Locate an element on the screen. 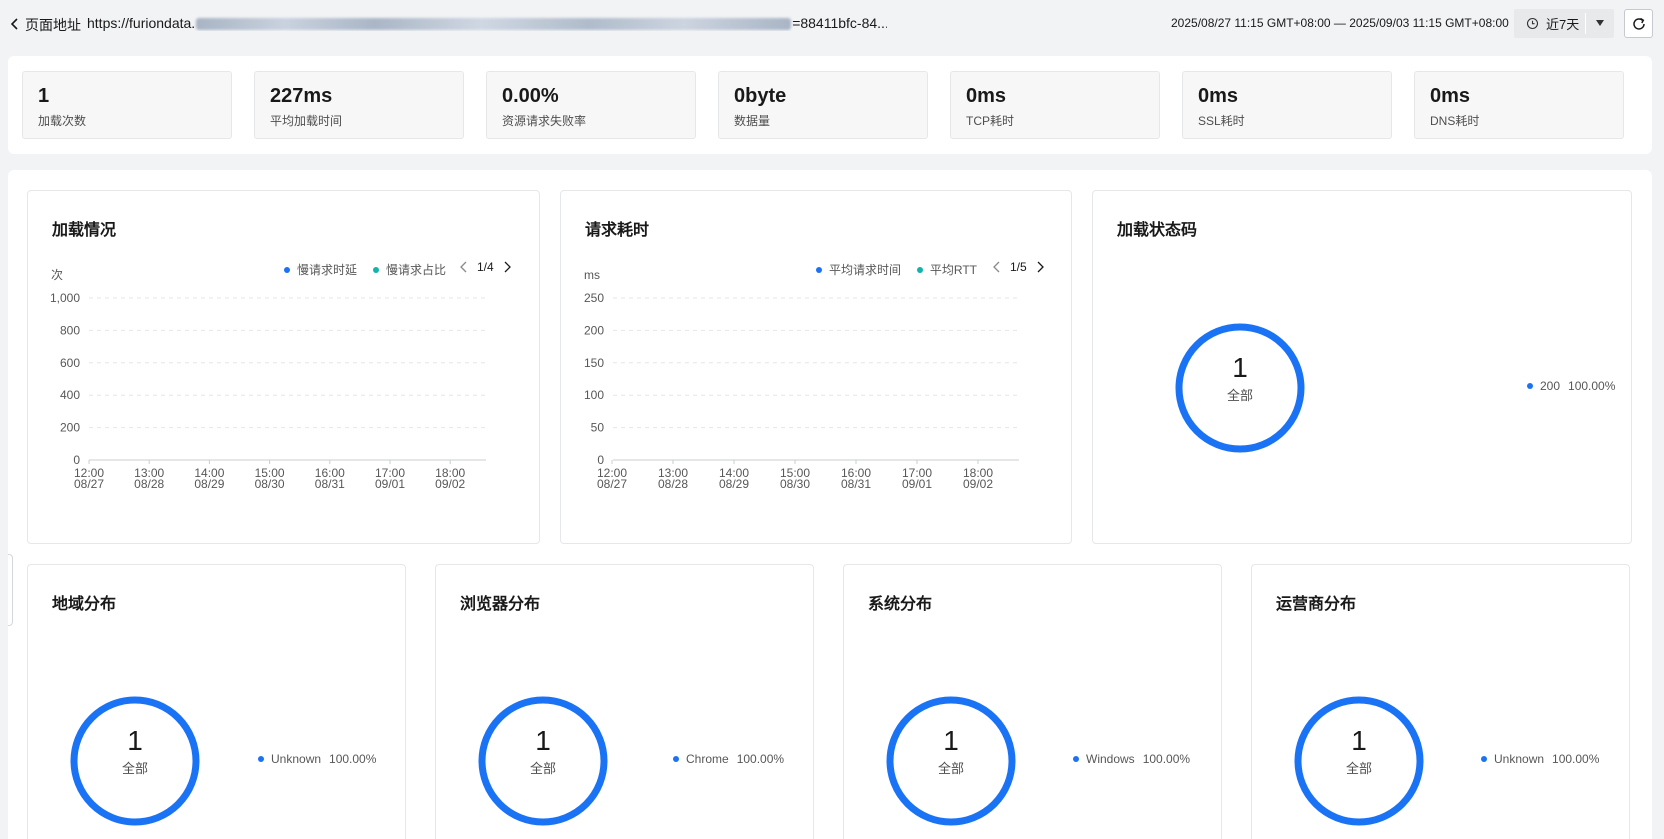  y-tick-label: 50 is located at coordinates (598, 428).